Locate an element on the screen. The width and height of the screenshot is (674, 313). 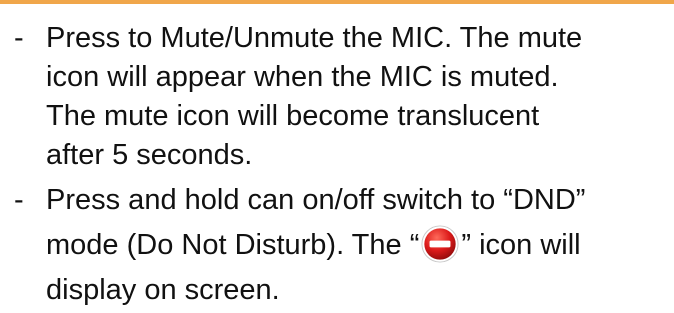
text-line: The mute icon will become translucent is located at coordinates (293, 116).